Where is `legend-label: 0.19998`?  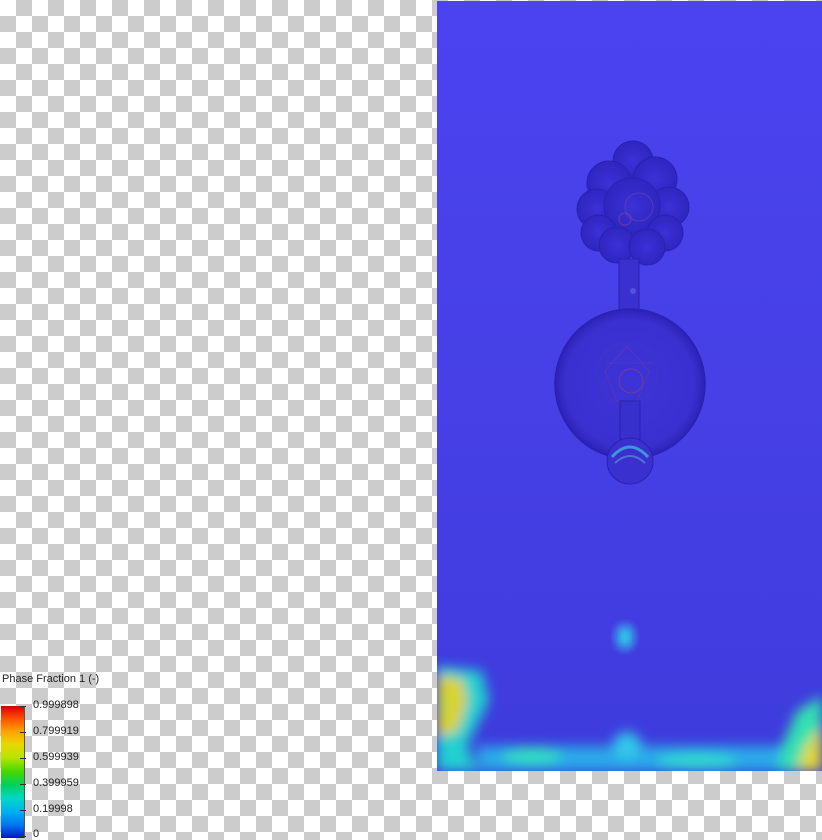
legend-label: 0.19998 is located at coordinates (53, 809).